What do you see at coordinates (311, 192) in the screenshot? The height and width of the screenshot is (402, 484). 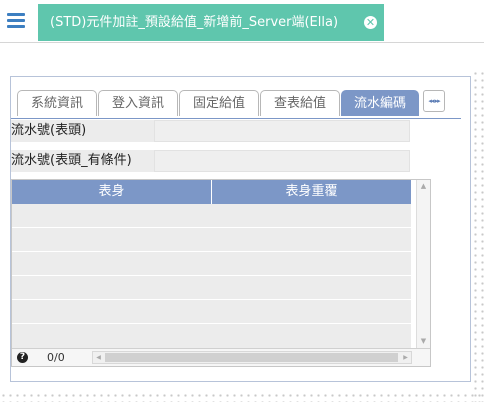 I see `column-header-body-repeat: 表身重覆` at bounding box center [311, 192].